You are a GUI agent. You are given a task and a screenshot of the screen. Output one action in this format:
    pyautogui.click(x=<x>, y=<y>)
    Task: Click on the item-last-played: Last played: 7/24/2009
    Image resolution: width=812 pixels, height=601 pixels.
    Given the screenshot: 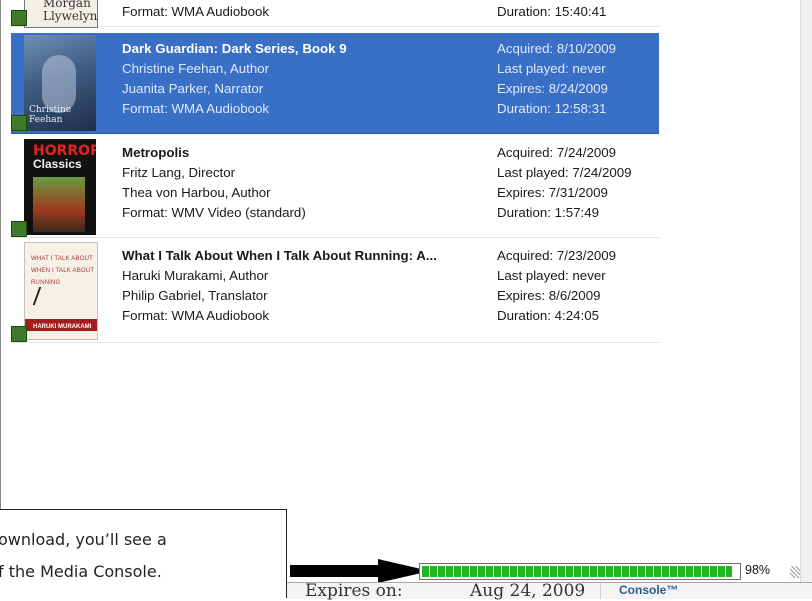 What is the action you would take?
    pyautogui.click(x=564, y=172)
    